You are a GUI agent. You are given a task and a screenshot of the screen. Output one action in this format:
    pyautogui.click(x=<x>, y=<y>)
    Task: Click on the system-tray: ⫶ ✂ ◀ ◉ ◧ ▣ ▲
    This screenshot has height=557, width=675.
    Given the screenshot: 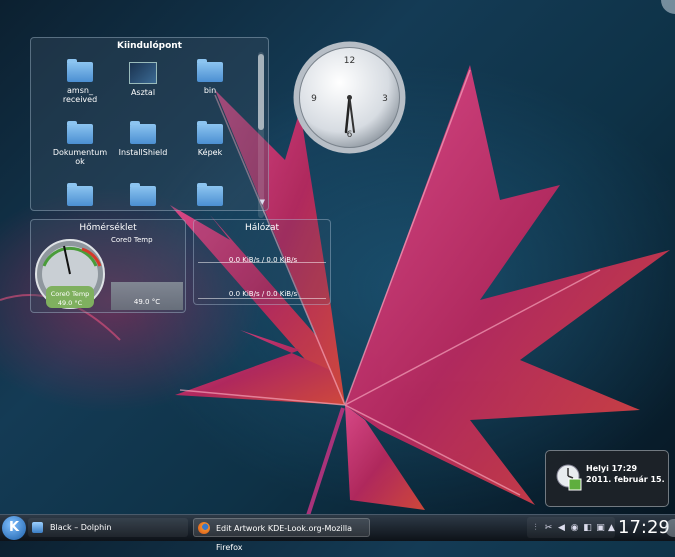 What is the action you would take?
    pyautogui.click(x=571, y=527)
    